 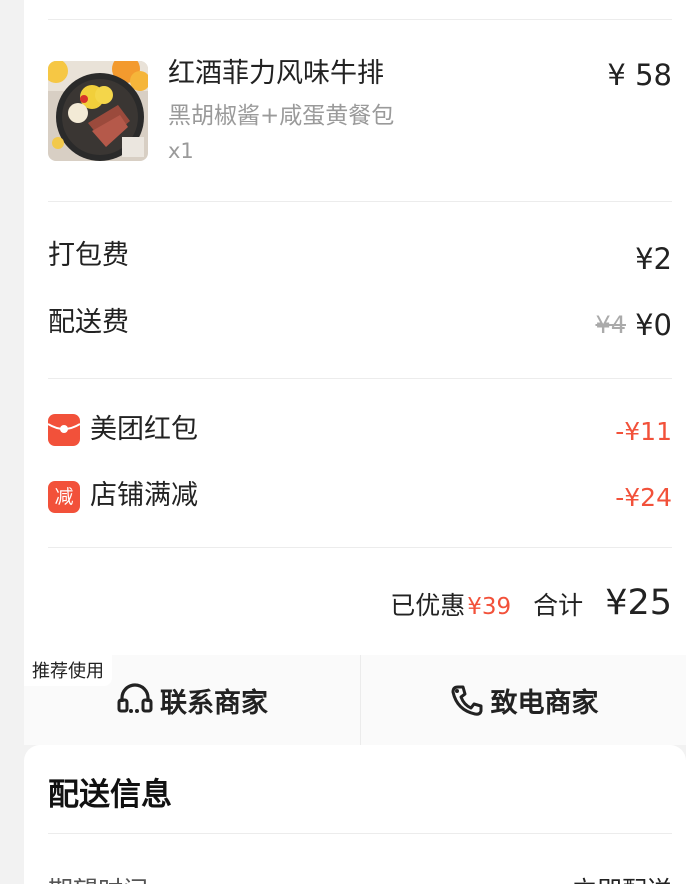 I want to click on phone-icon, so click(x=466, y=700).